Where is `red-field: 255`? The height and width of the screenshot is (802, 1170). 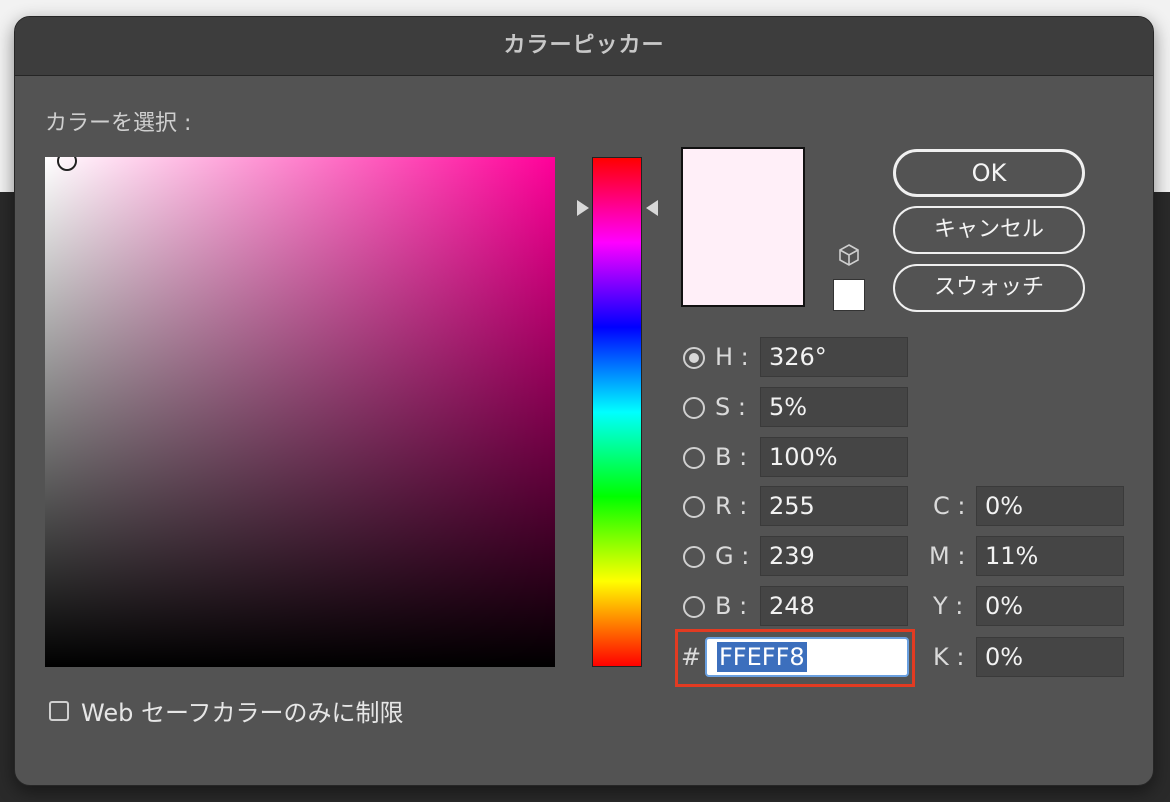
red-field: 255 is located at coordinates (834, 506).